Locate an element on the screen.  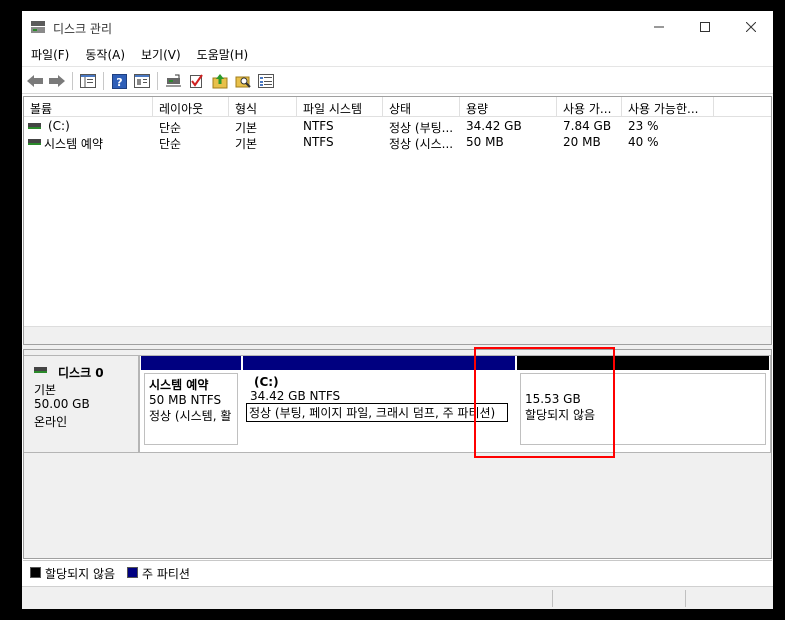
help-icon: ? is located at coordinates (119, 81).